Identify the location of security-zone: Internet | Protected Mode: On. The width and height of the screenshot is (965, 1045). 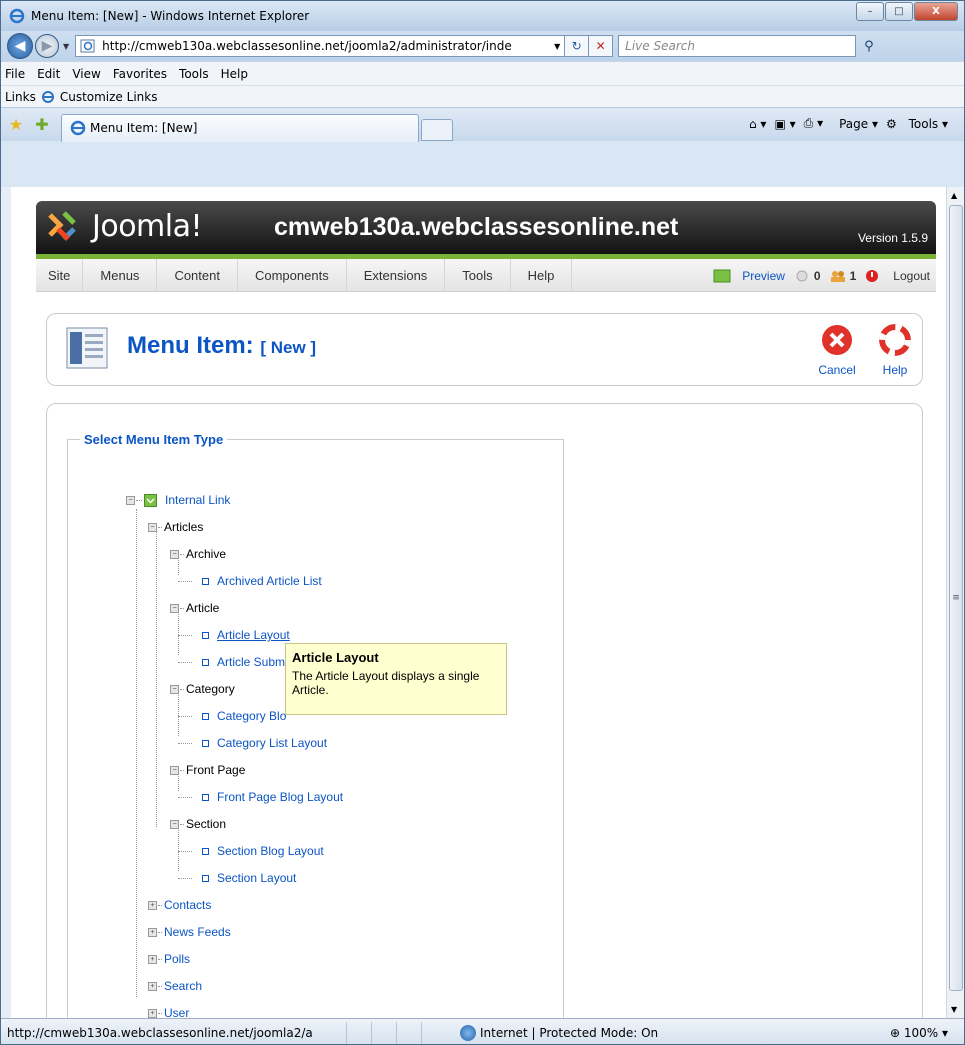
(610, 1032).